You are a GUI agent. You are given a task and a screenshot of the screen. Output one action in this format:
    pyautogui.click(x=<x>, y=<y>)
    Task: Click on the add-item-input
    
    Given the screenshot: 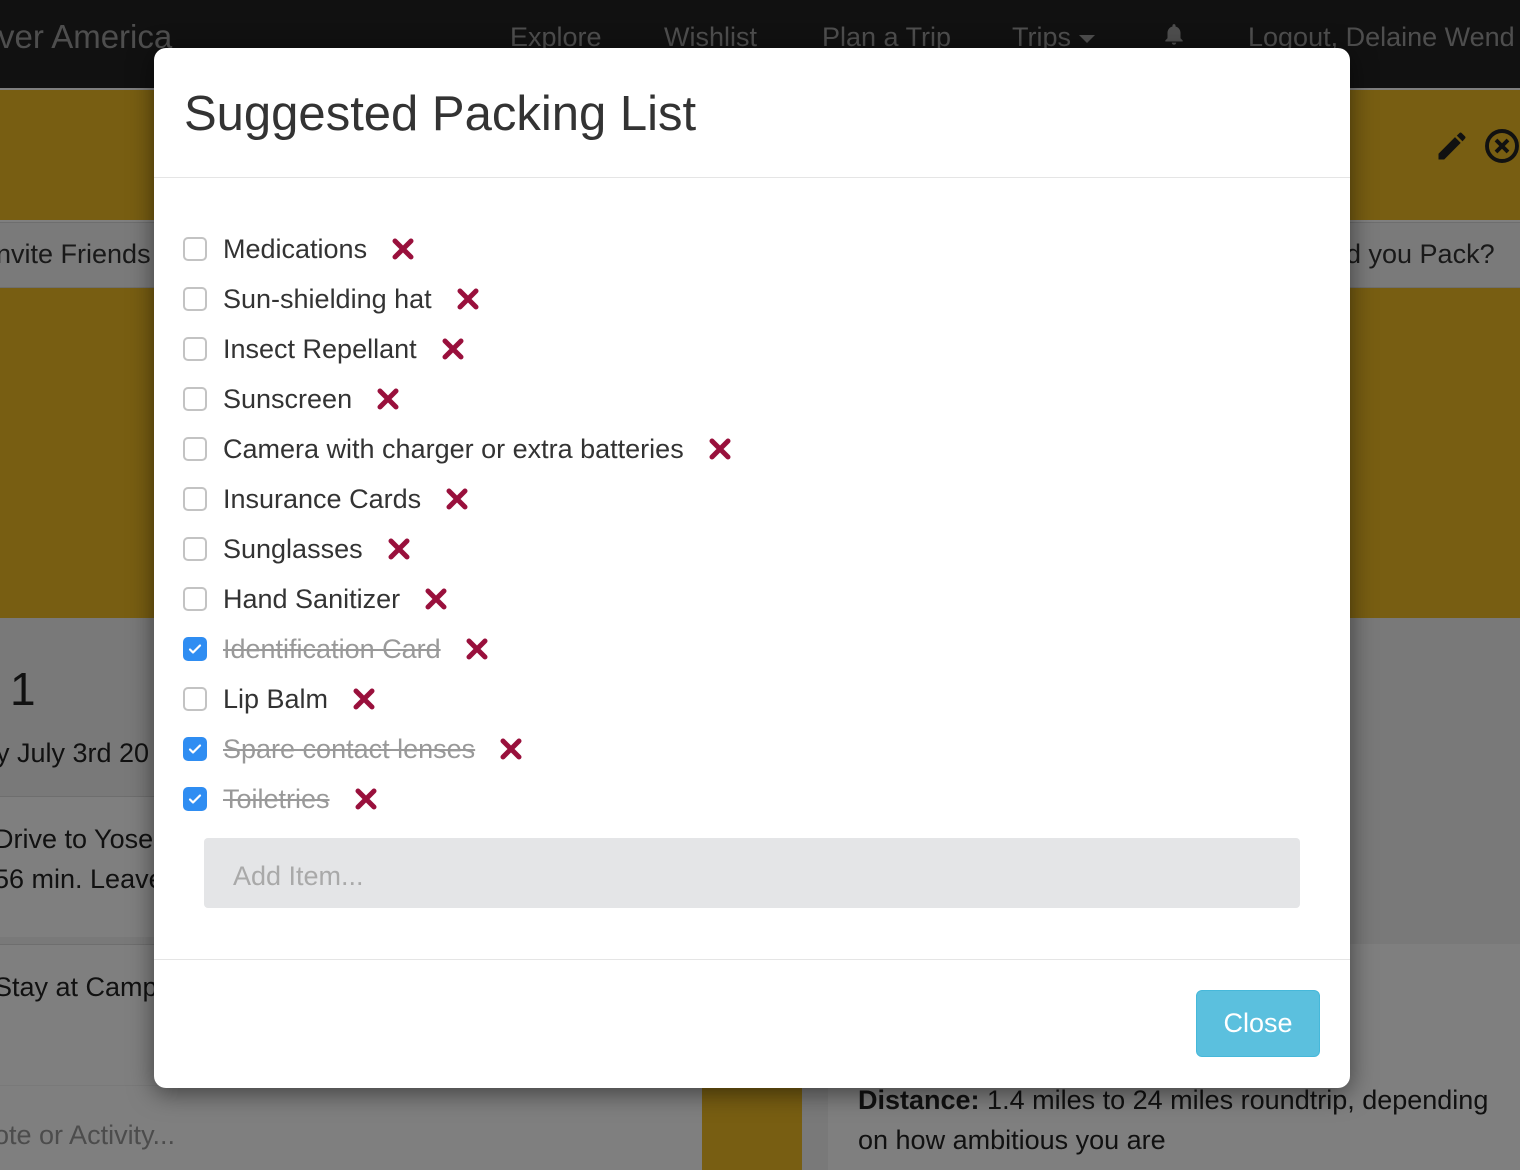 What is the action you would take?
    pyautogui.click(x=752, y=873)
    